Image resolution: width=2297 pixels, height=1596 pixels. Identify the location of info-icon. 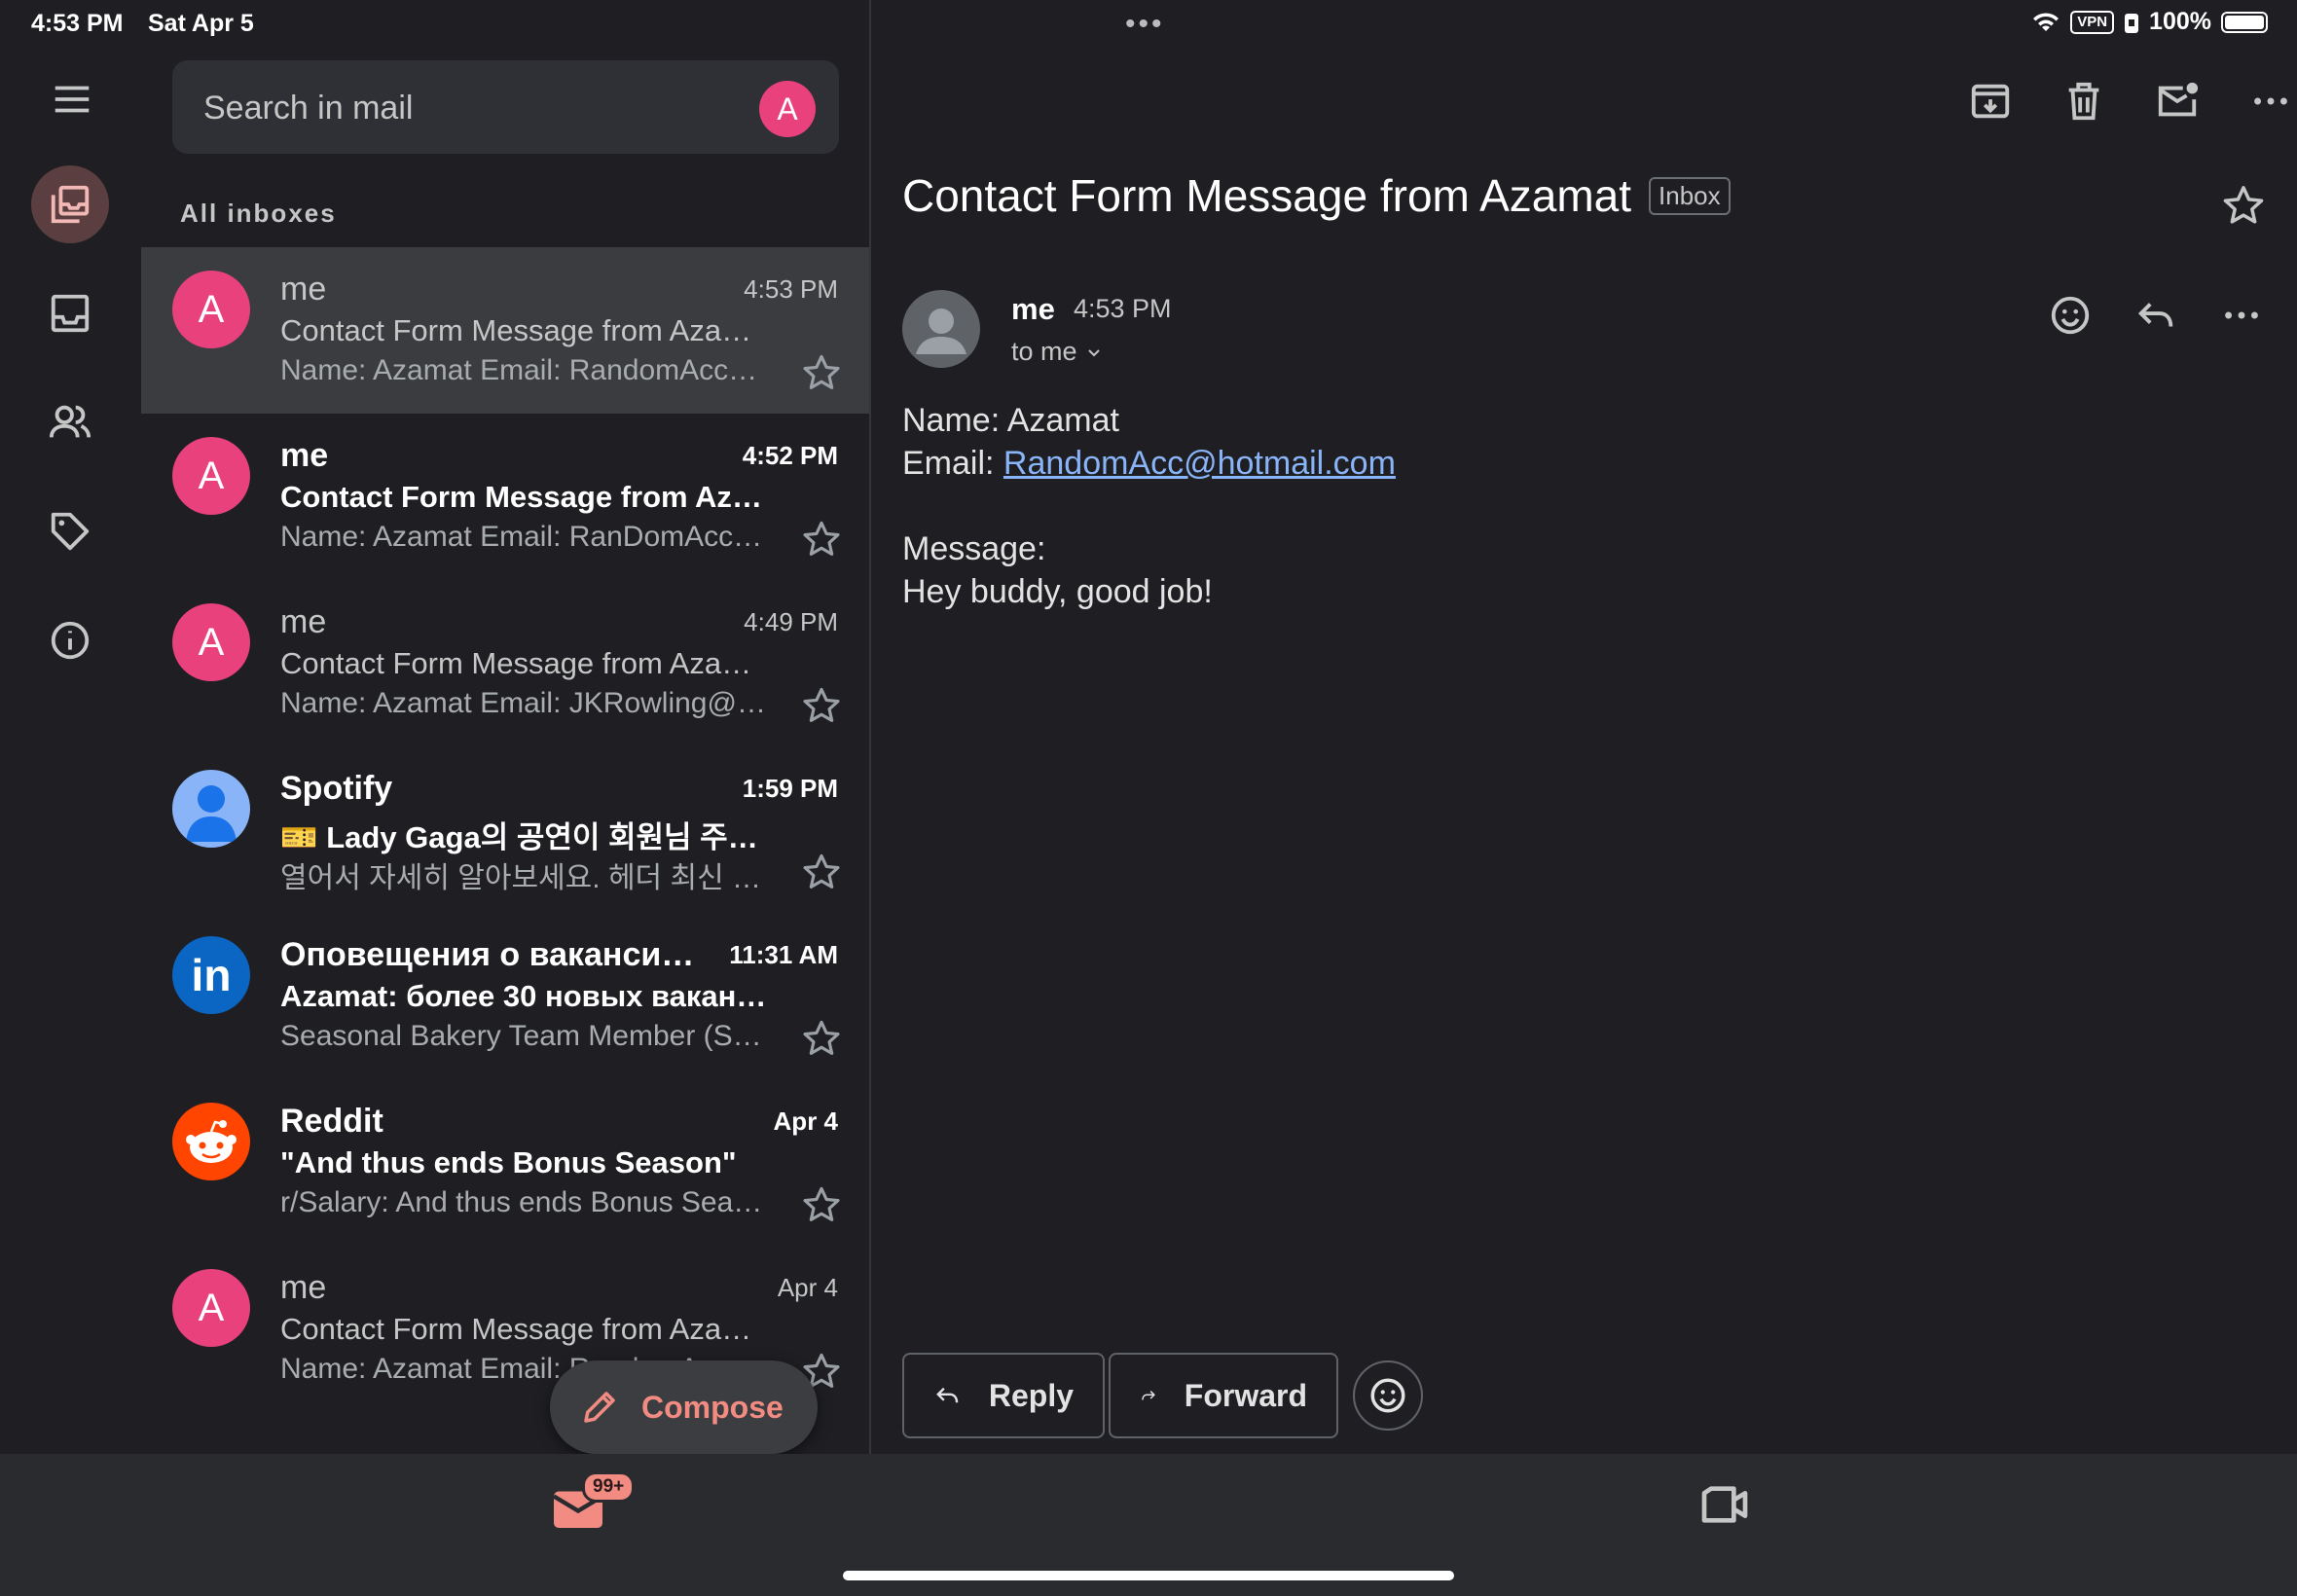
(70, 641).